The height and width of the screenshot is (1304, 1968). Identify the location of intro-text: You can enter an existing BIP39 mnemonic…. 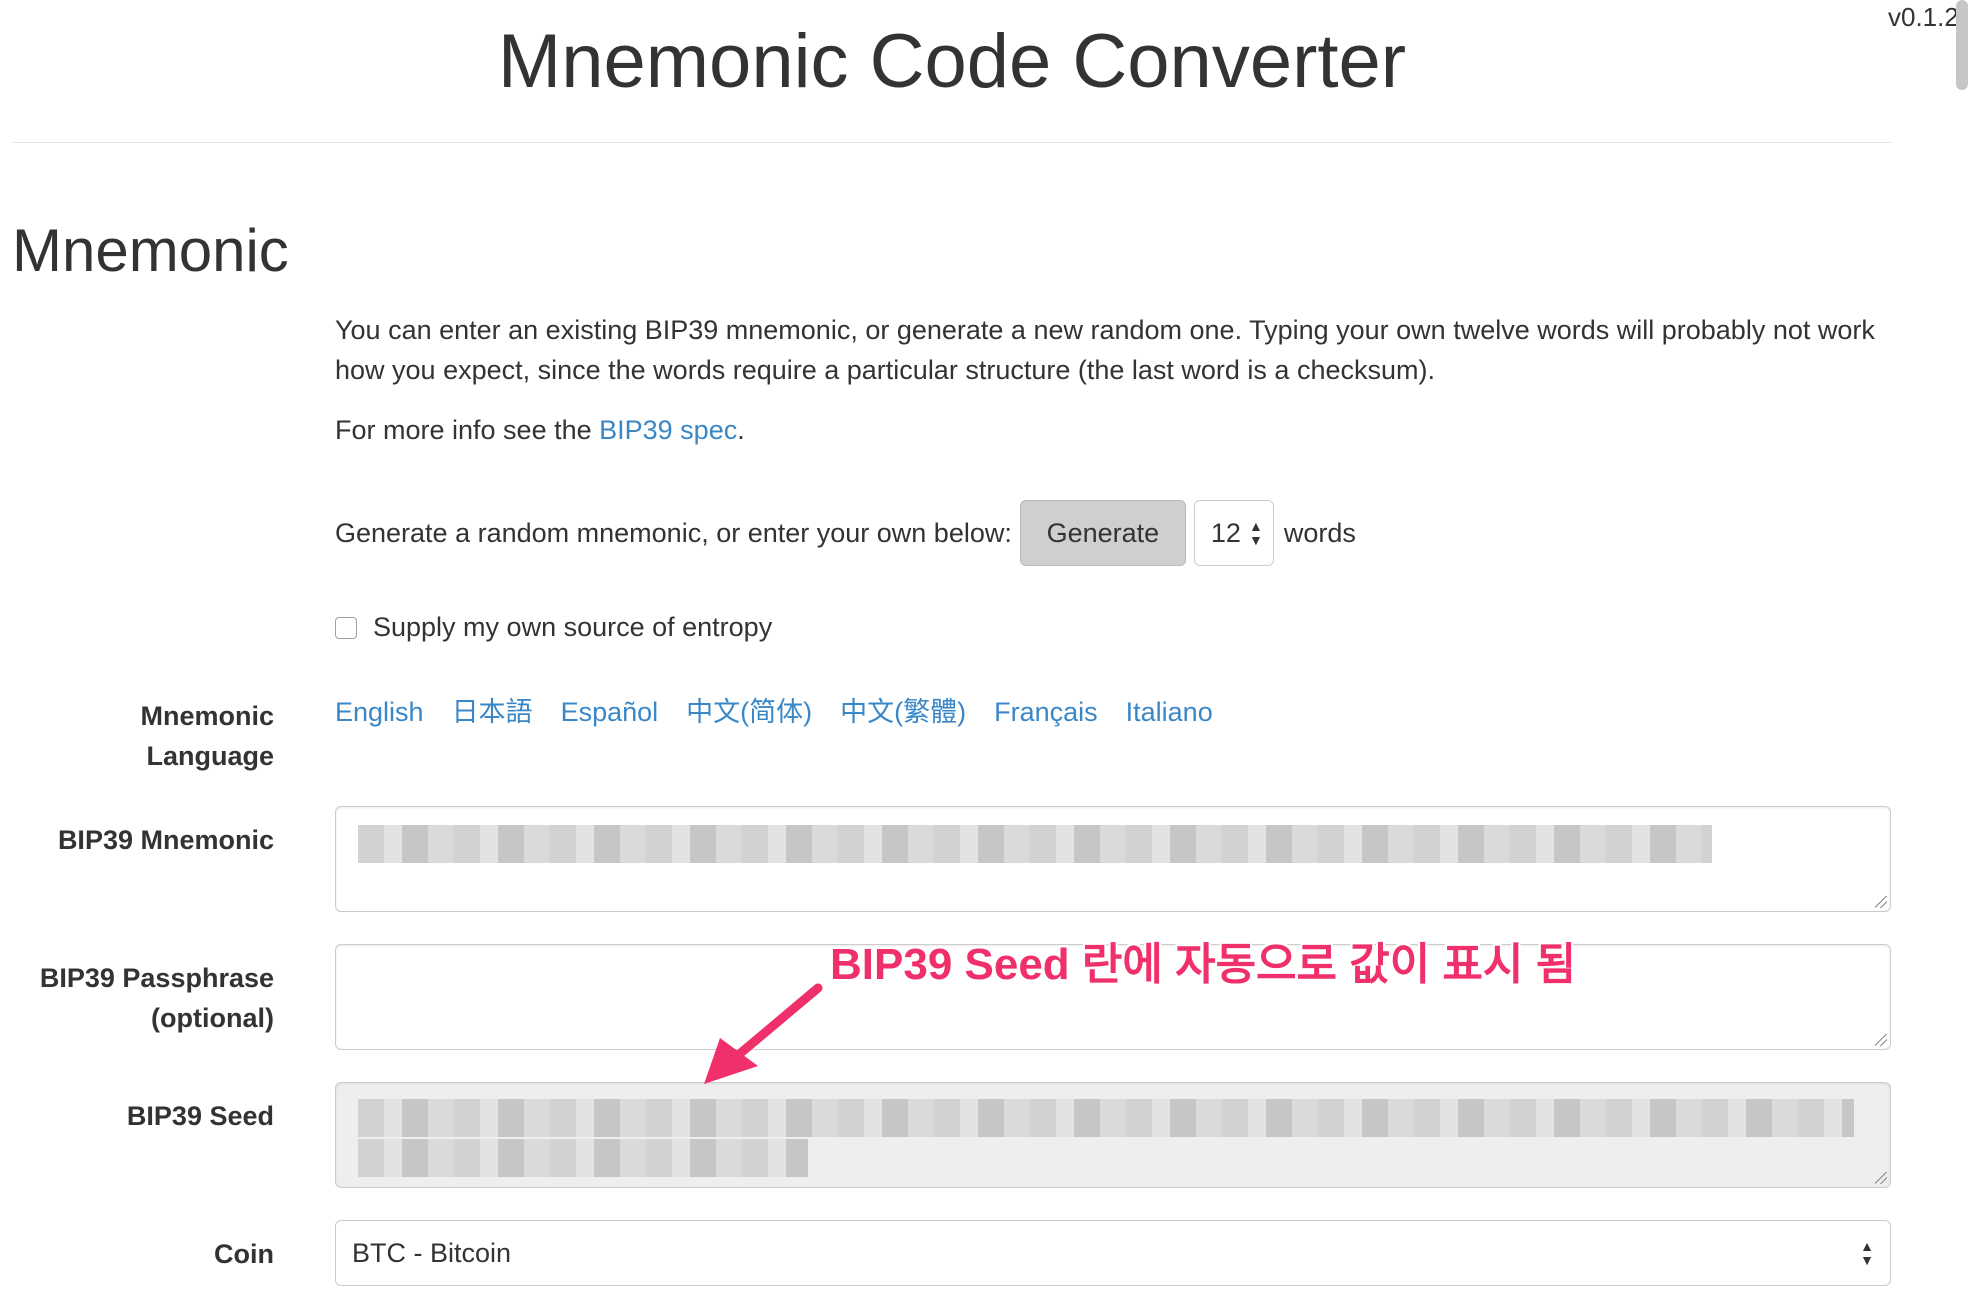
(1105, 350).